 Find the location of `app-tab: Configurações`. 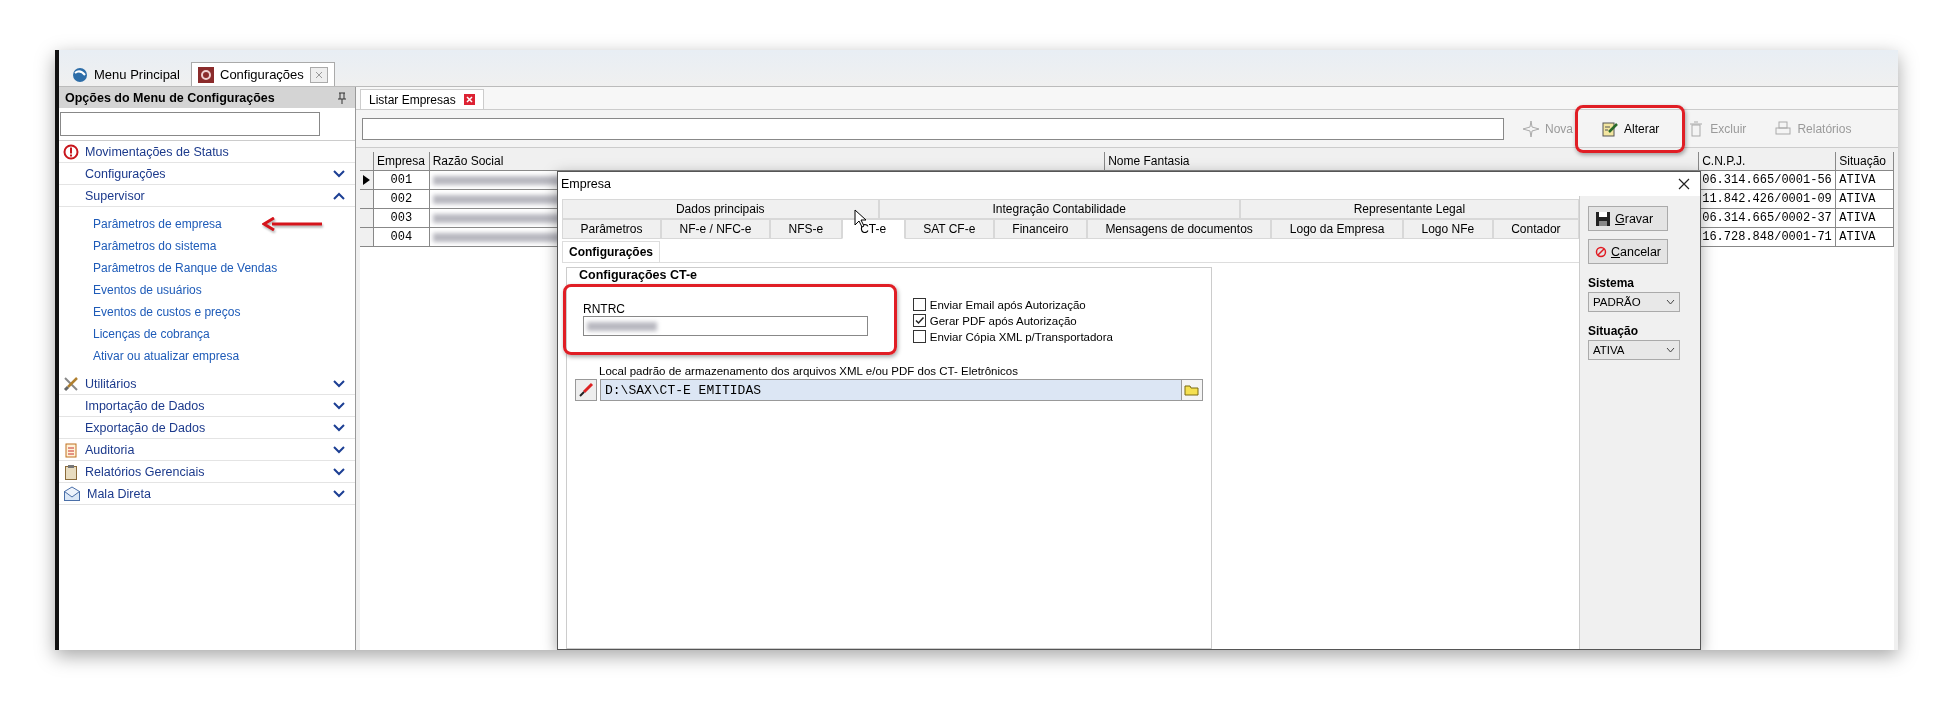

app-tab: Configurações is located at coordinates (263, 74).